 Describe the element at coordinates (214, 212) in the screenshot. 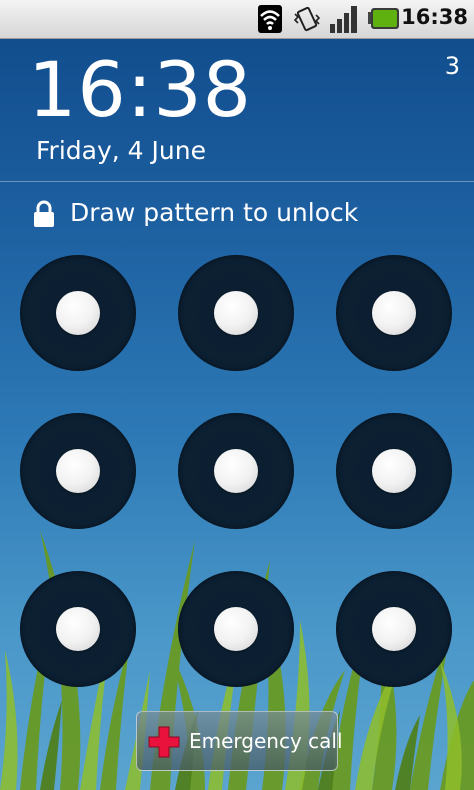

I see `instruction-text: Draw pattern to unlock` at that location.